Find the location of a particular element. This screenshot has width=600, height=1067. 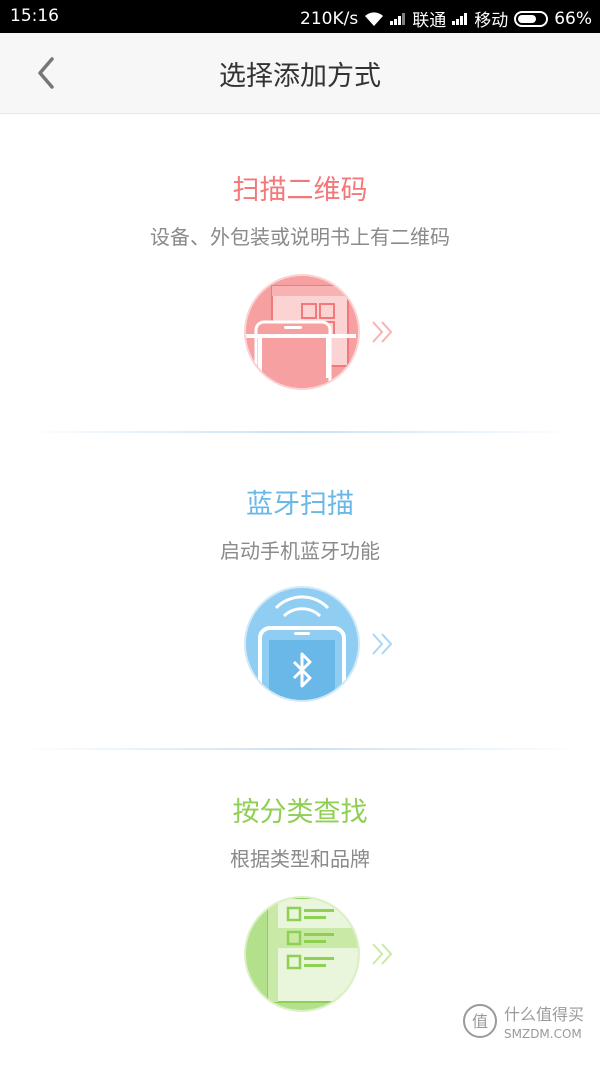

watermark-logo-icon: 值 is located at coordinates (480, 1021).